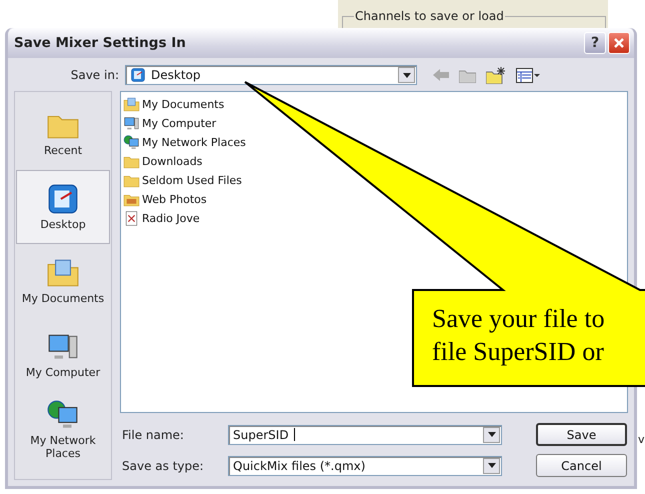 The image size is (645, 494). I want to click on computer-icon, so click(131, 123).